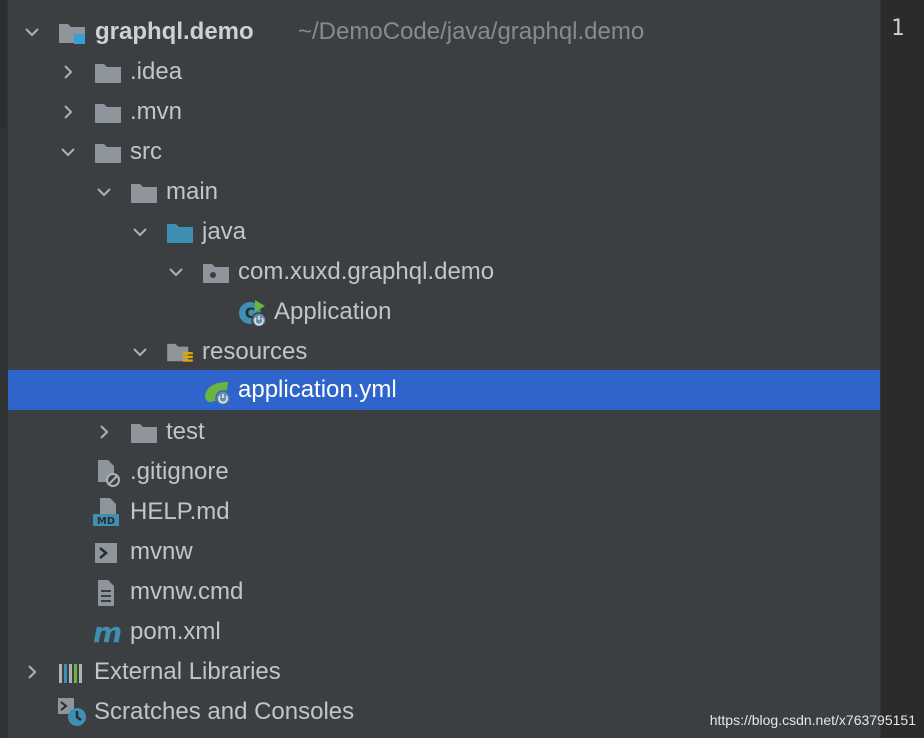  What do you see at coordinates (444, 312) in the screenshot?
I see `tree-row-application: C Application` at bounding box center [444, 312].